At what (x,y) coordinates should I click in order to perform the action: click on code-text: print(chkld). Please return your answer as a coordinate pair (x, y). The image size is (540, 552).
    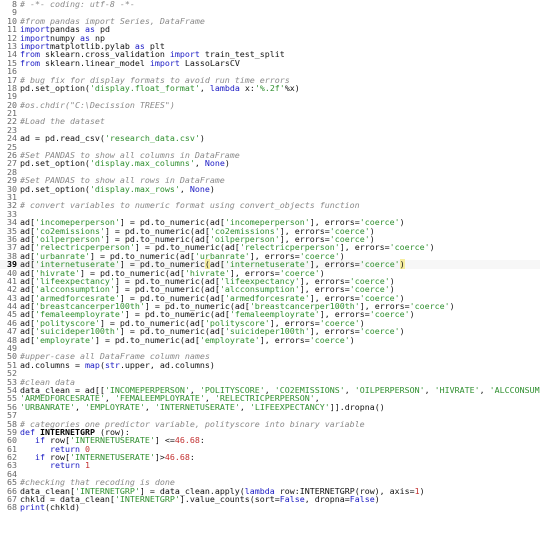
    Looking at the image, I should click on (280, 507).